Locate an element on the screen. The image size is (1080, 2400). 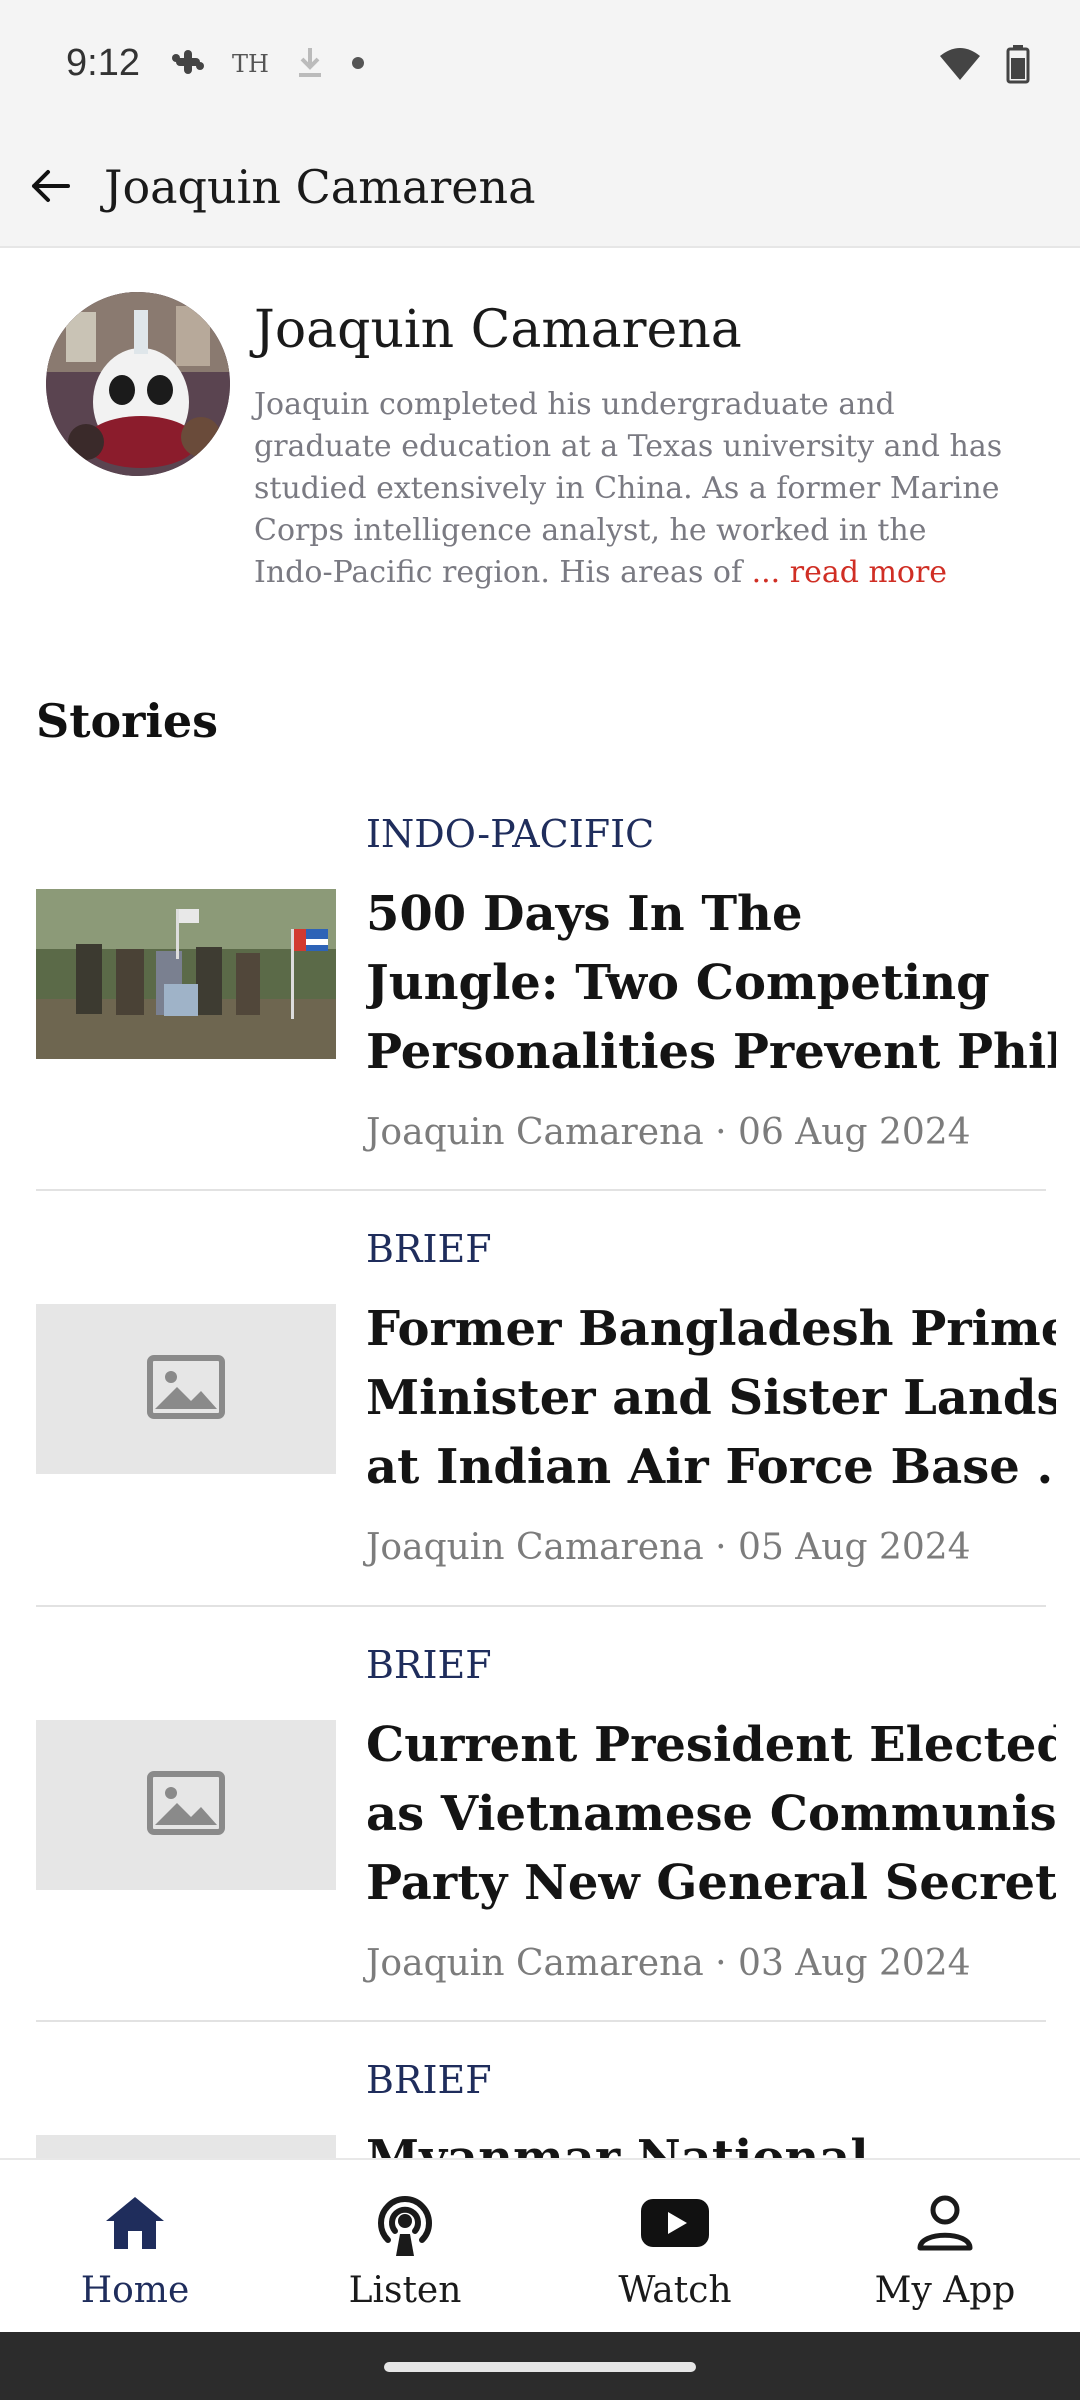
person-icon is located at coordinates (945, 2223).